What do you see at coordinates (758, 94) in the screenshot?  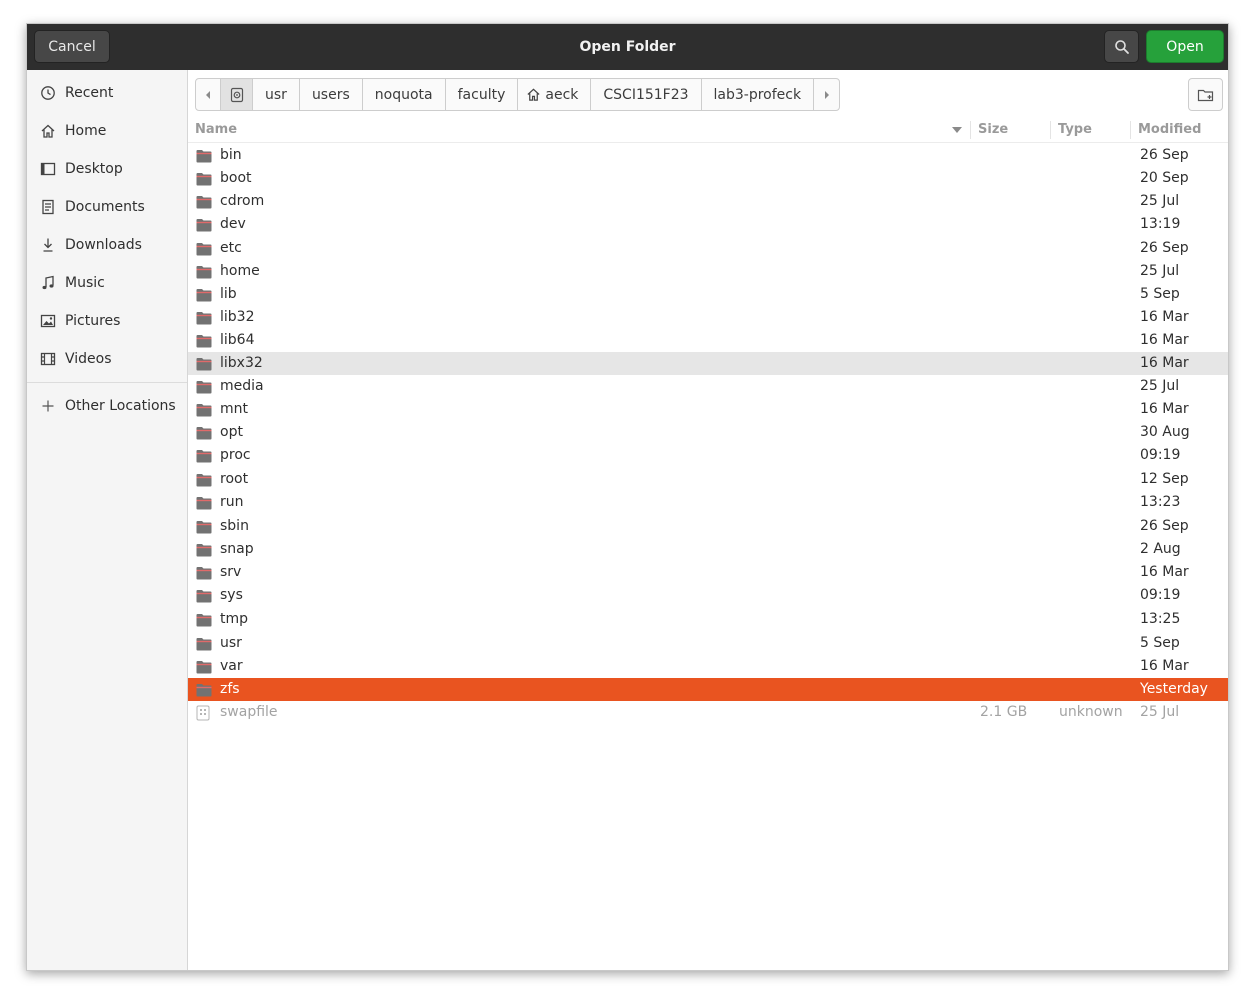 I see `path-crumb-lab3-profeck: lab3-profeck` at bounding box center [758, 94].